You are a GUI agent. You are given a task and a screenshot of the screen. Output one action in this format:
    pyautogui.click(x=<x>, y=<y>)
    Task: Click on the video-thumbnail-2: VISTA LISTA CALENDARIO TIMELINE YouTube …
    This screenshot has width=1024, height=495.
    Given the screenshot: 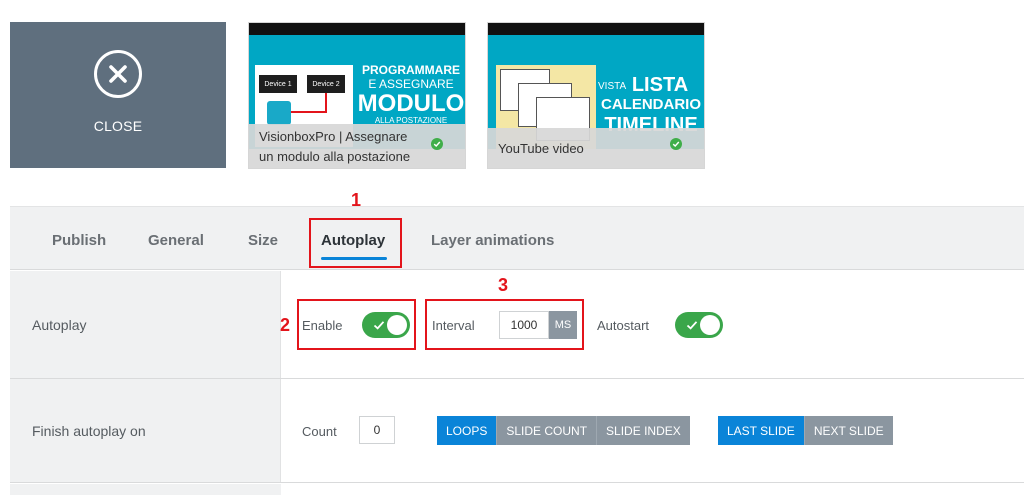 What is the action you would take?
    pyautogui.click(x=596, y=95)
    